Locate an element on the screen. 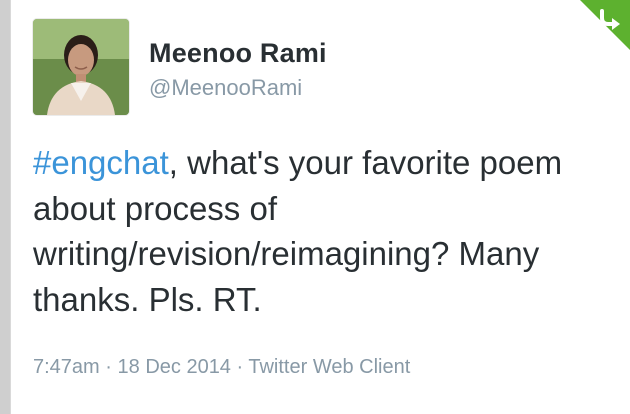 This screenshot has width=630, height=414. author-handle: @MeenooRami is located at coordinates (225, 88).